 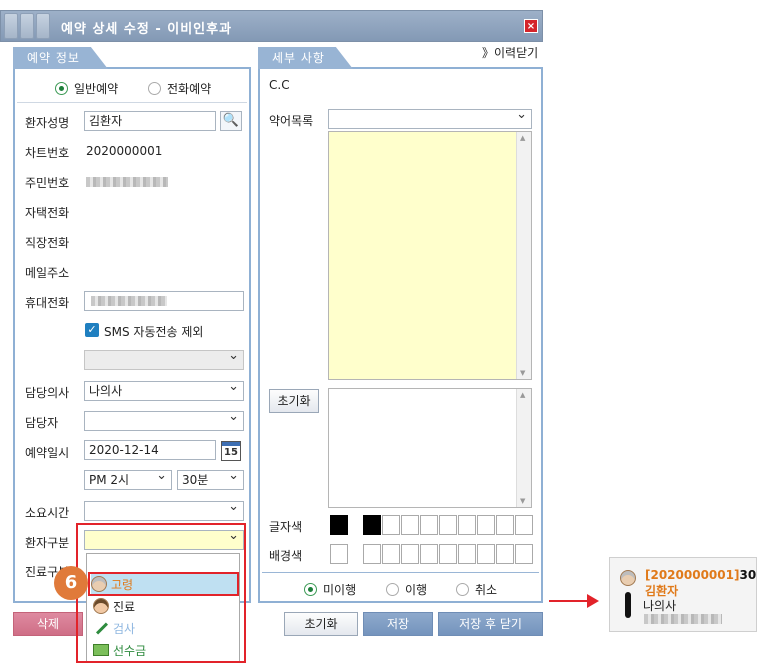 What do you see at coordinates (129, 301) in the screenshot?
I see `mobile-redacted` at bounding box center [129, 301].